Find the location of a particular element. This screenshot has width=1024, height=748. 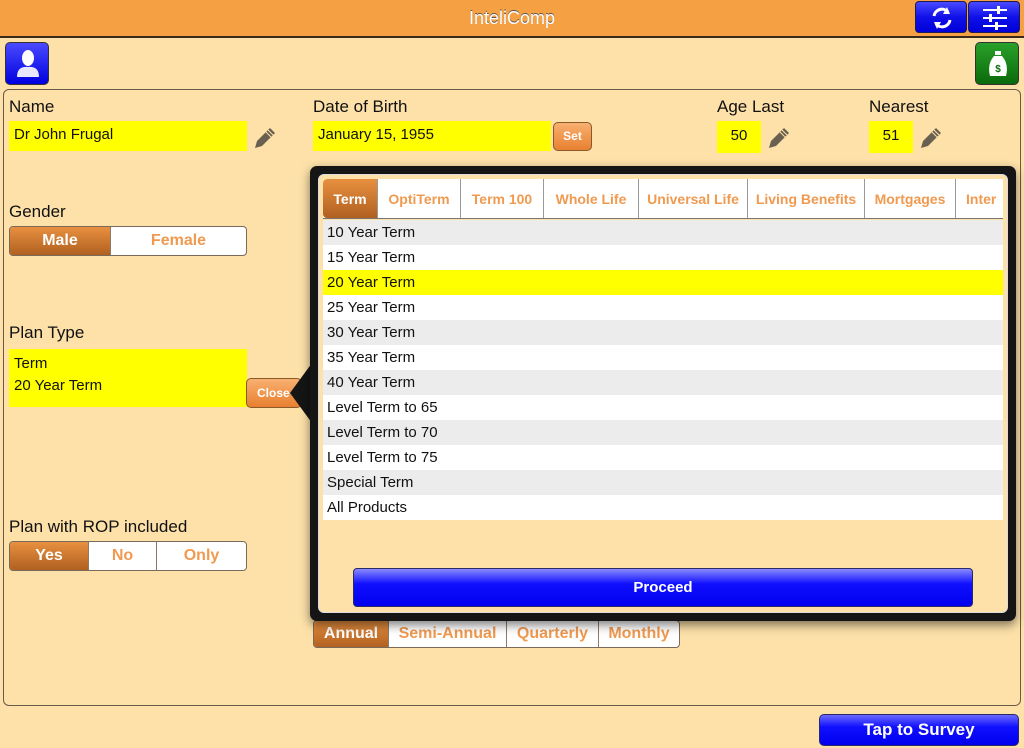

gender-segmented-control: Male Female is located at coordinates (128, 241).